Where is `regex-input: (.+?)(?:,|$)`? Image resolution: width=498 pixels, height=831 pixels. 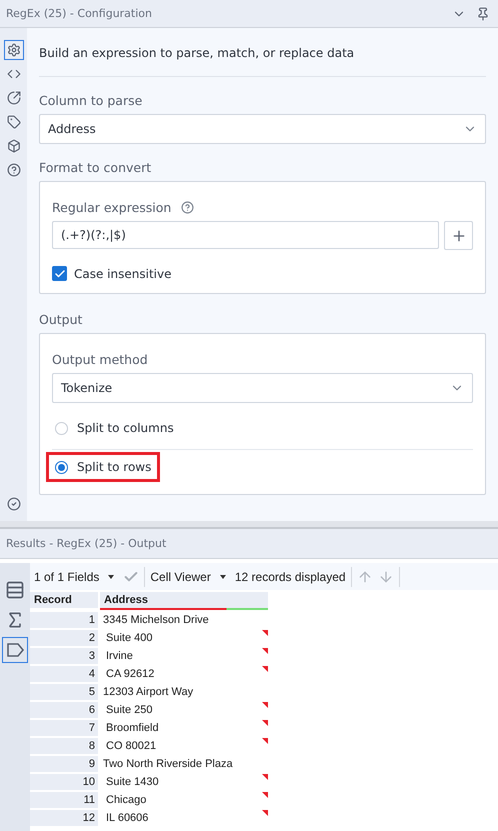 regex-input: (.+?)(?:,|$) is located at coordinates (245, 235).